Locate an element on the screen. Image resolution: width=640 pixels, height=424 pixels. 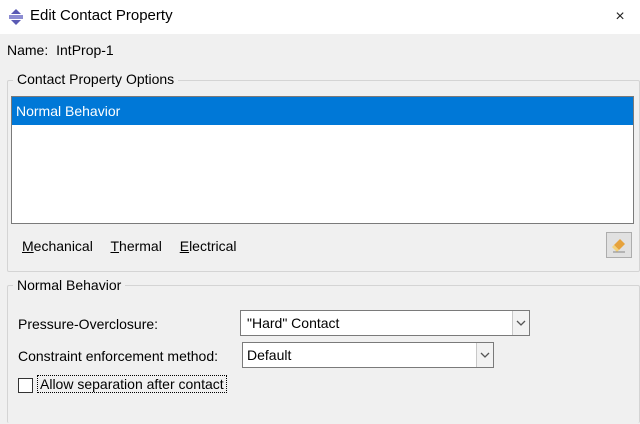
options-menubar: Mechanical Thermal Electrical is located at coordinates (136, 246).